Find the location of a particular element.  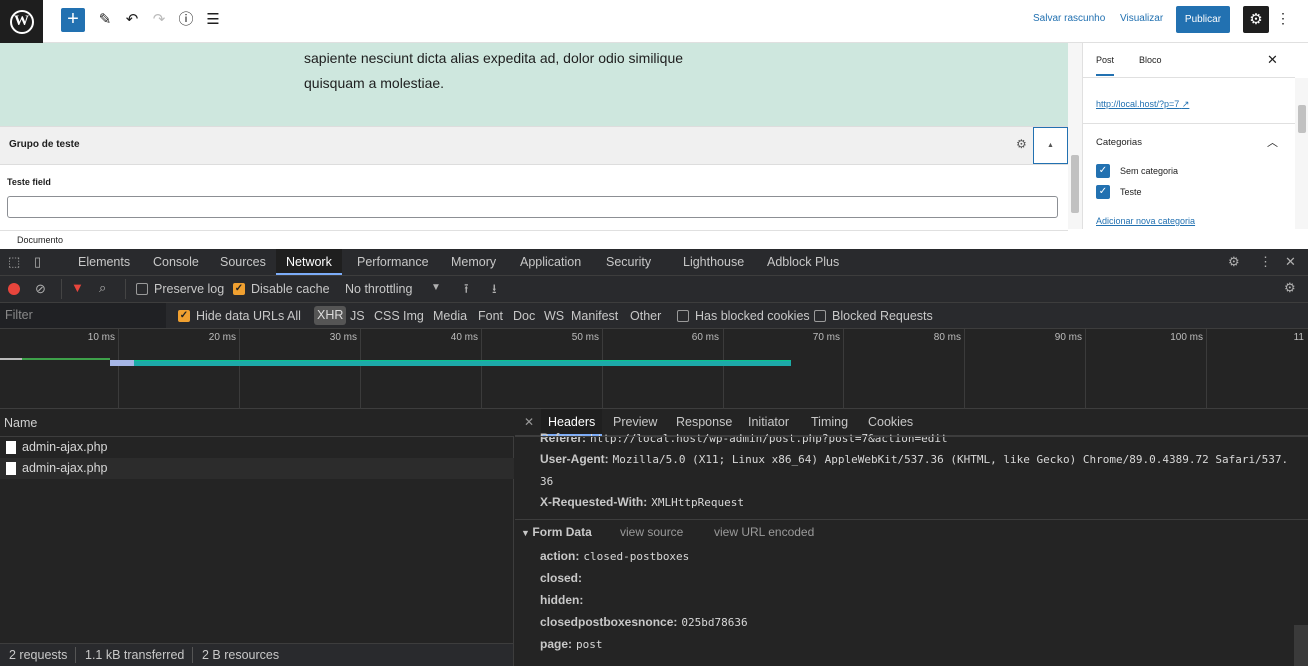

filter-type-other: Other is located at coordinates (645, 316).